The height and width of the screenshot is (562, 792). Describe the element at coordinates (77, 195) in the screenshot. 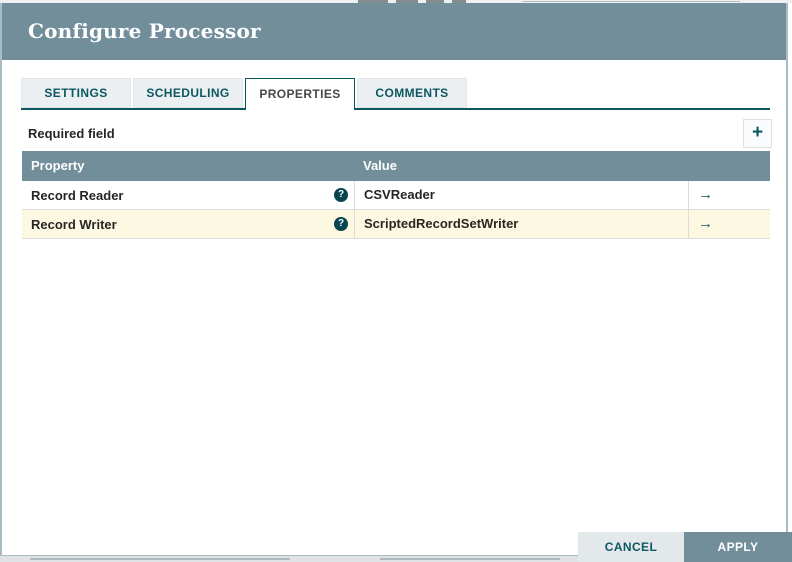

I see `property-name: Record Reader` at that location.